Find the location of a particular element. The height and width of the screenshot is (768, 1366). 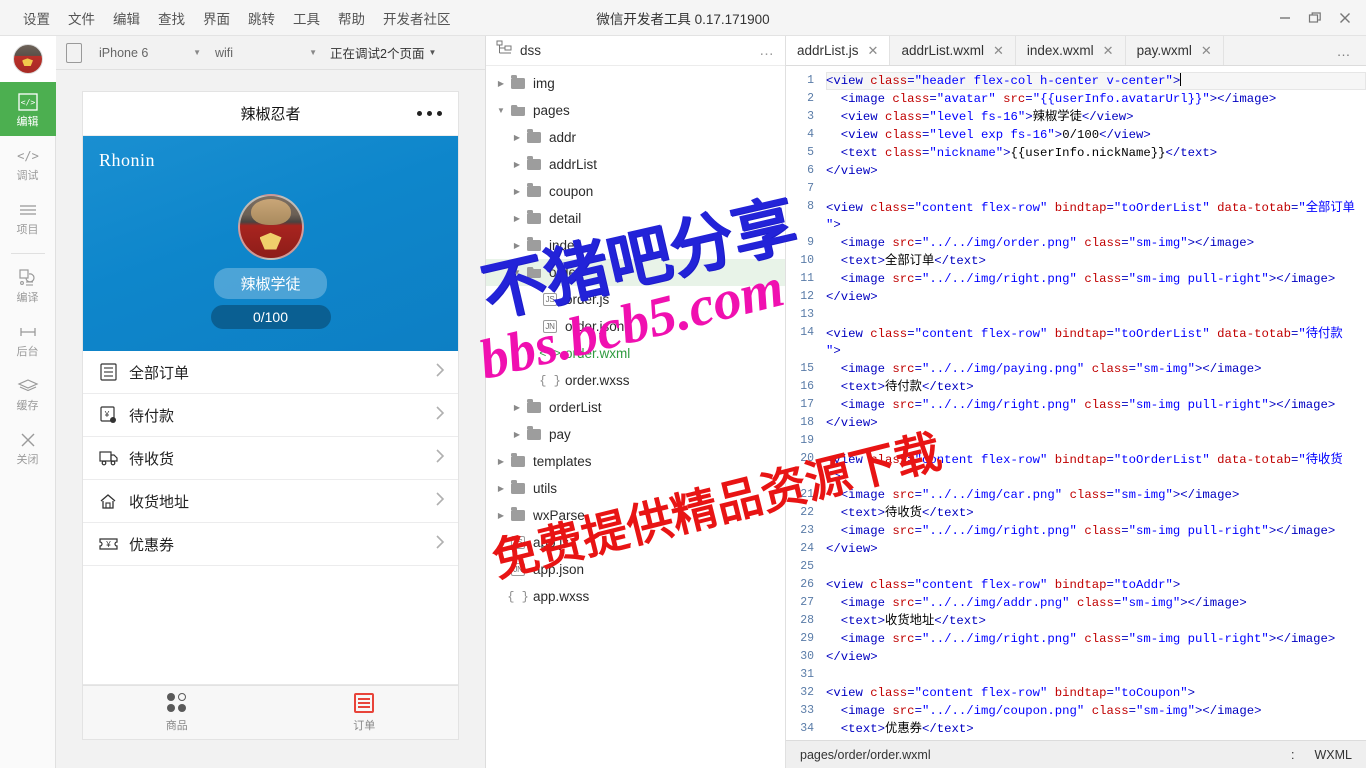

menu-item-settings: 设置 is located at coordinates (36, 18).